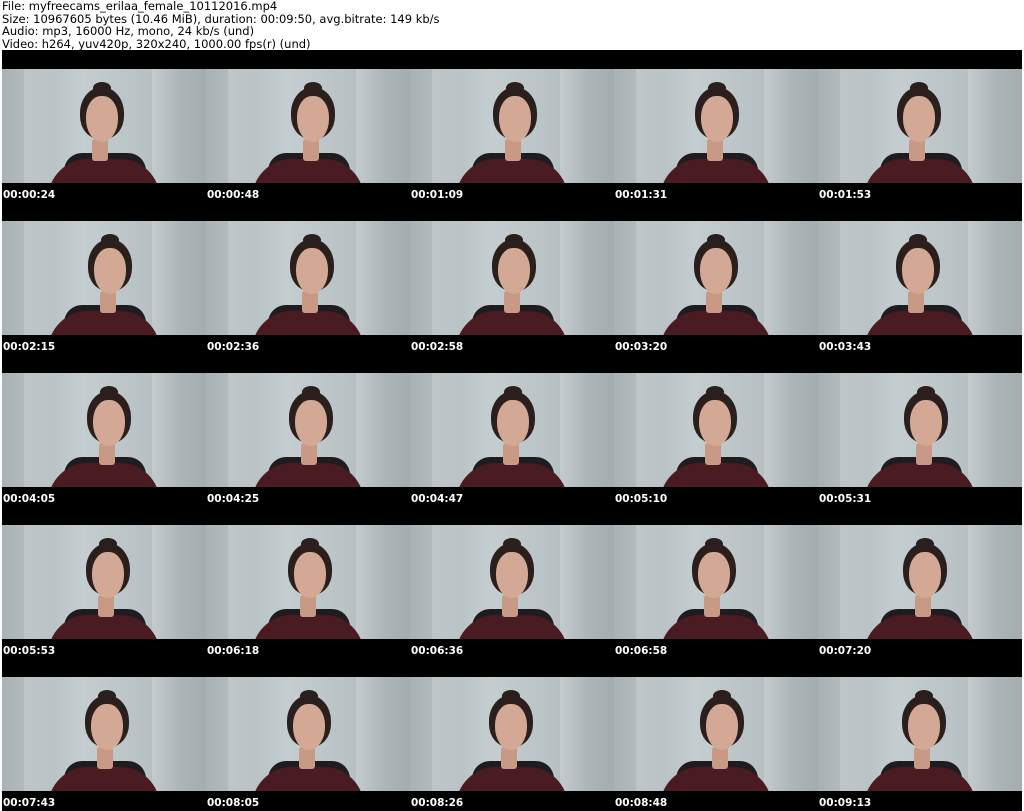 Image resolution: width=1024 pixels, height=811 pixels. Describe the element at coordinates (641, 347) in the screenshot. I see `thumbnail-timestamp: 00:03:20` at that location.